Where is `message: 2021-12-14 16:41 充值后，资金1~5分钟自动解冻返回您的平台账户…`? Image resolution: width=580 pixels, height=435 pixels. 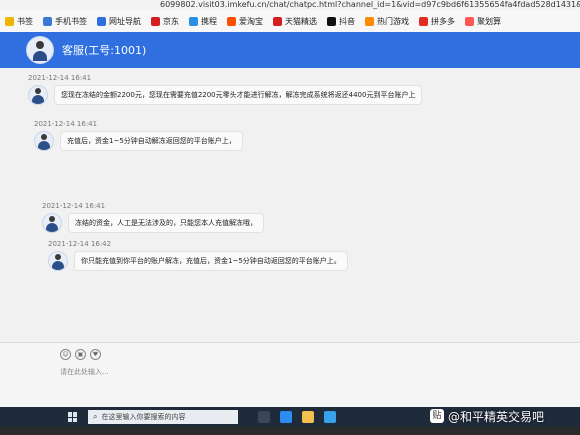
message: 2021-12-14 16:41 充值后，资金1~5分钟自动解冻返回您的平台账户… is located at coordinates (138, 135).